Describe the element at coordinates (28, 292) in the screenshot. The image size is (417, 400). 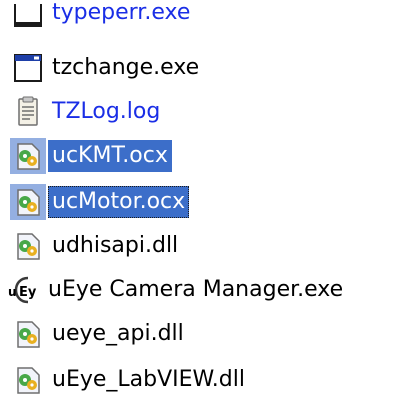
I see `svg-text: Ey` at that location.